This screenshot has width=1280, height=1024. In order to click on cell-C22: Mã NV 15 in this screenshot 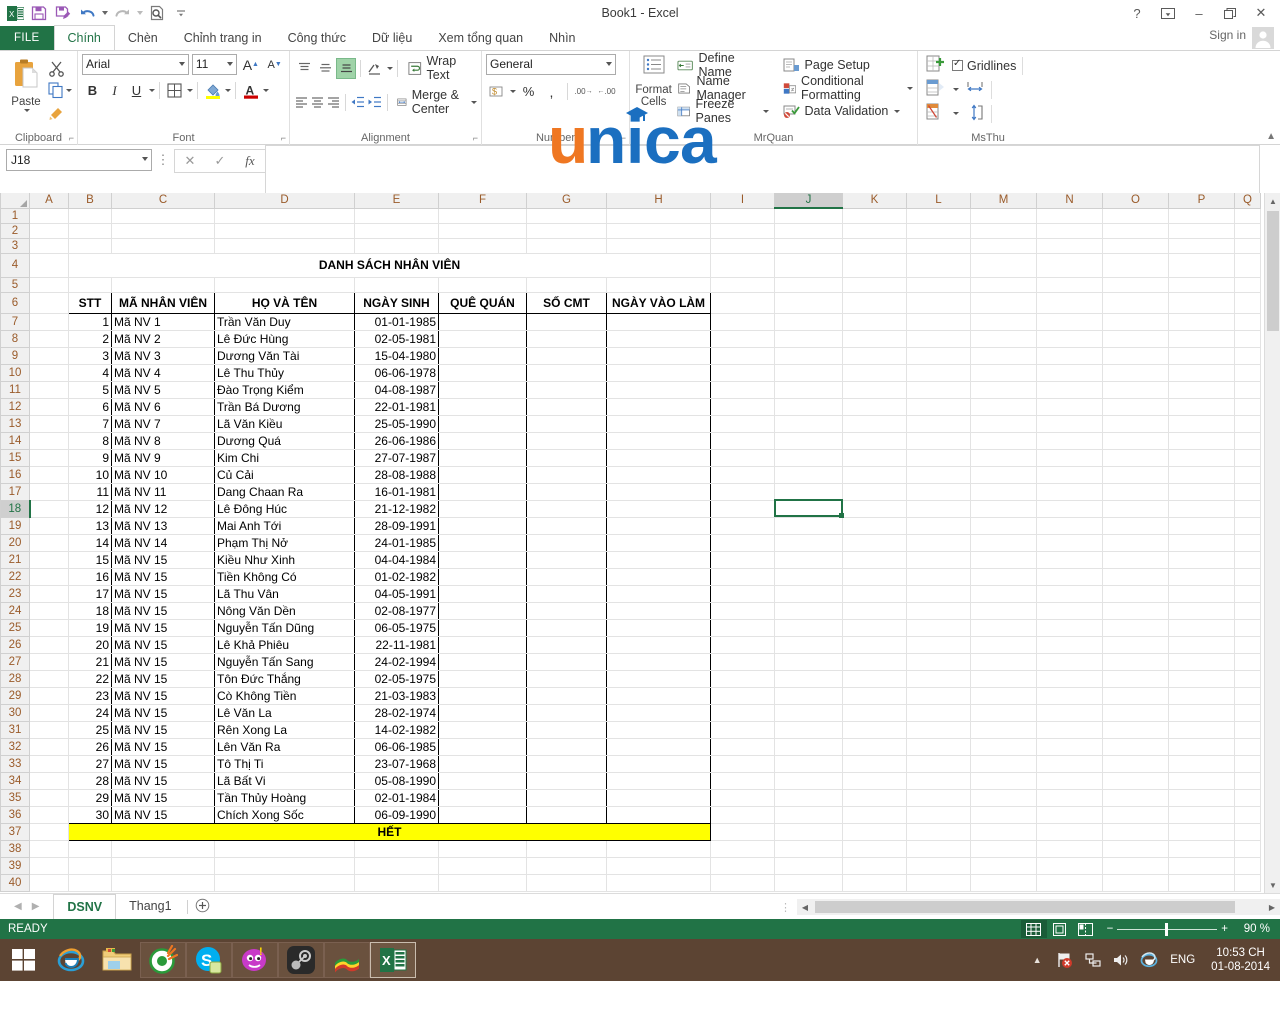, I will do `click(163, 577)`.